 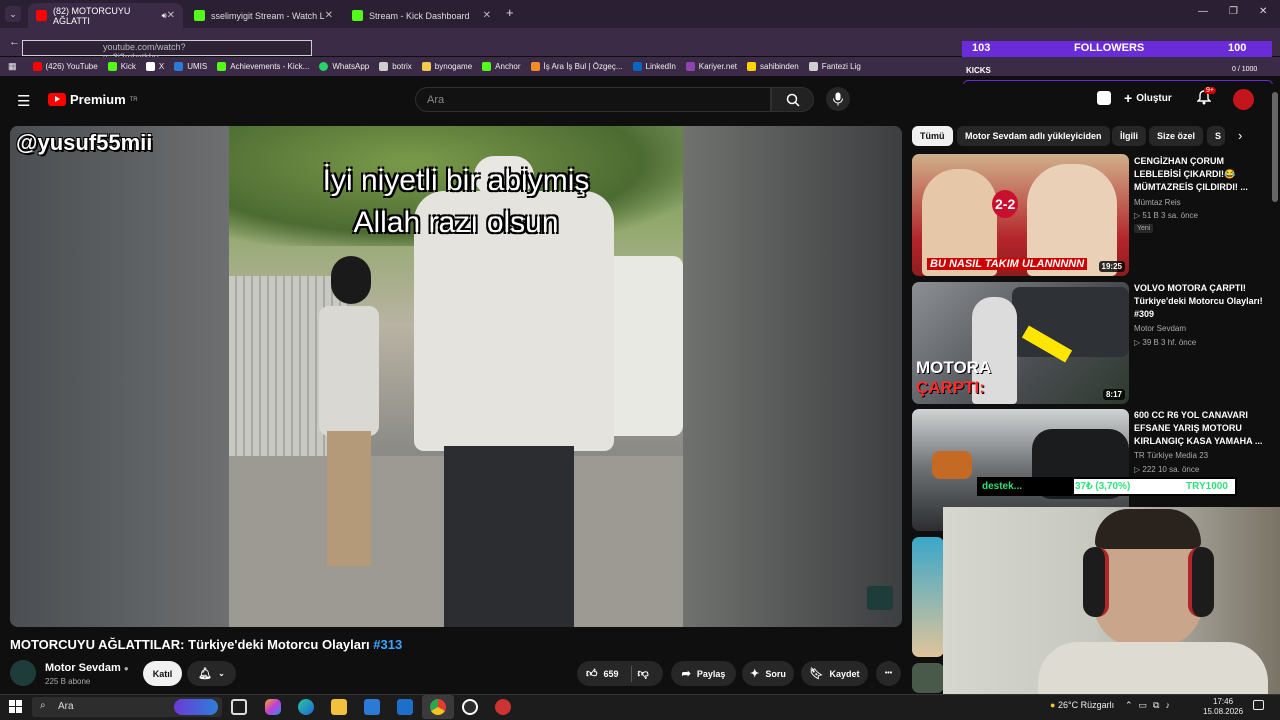 What do you see at coordinates (23, 101) in the screenshot?
I see `menu-icon: ☰` at bounding box center [23, 101].